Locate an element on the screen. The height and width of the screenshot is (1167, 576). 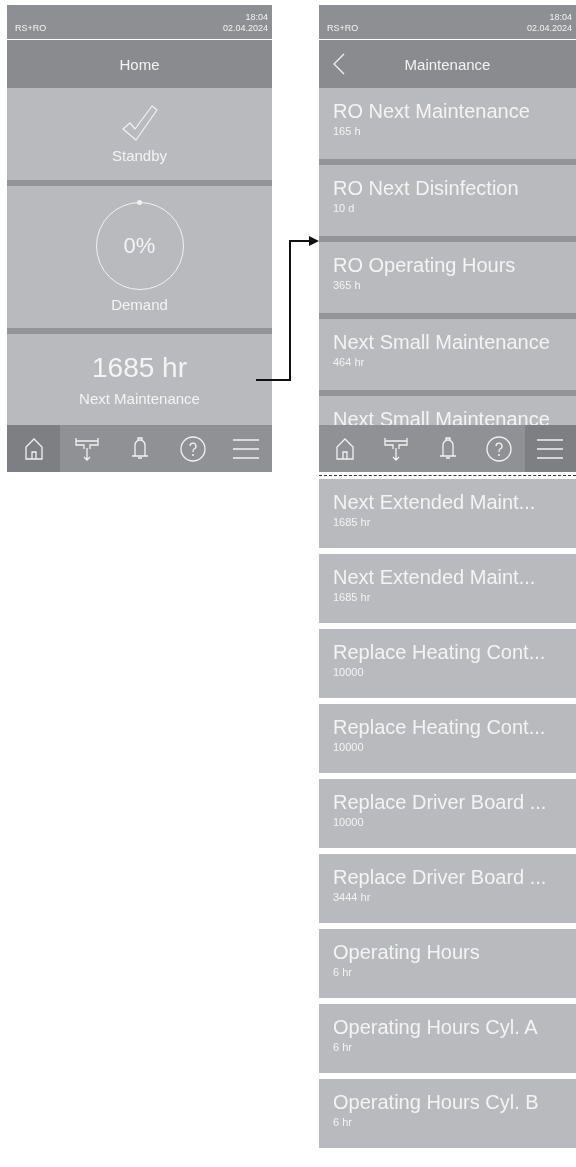
maintenance-value: 1685 hr is located at coordinates (139, 368).